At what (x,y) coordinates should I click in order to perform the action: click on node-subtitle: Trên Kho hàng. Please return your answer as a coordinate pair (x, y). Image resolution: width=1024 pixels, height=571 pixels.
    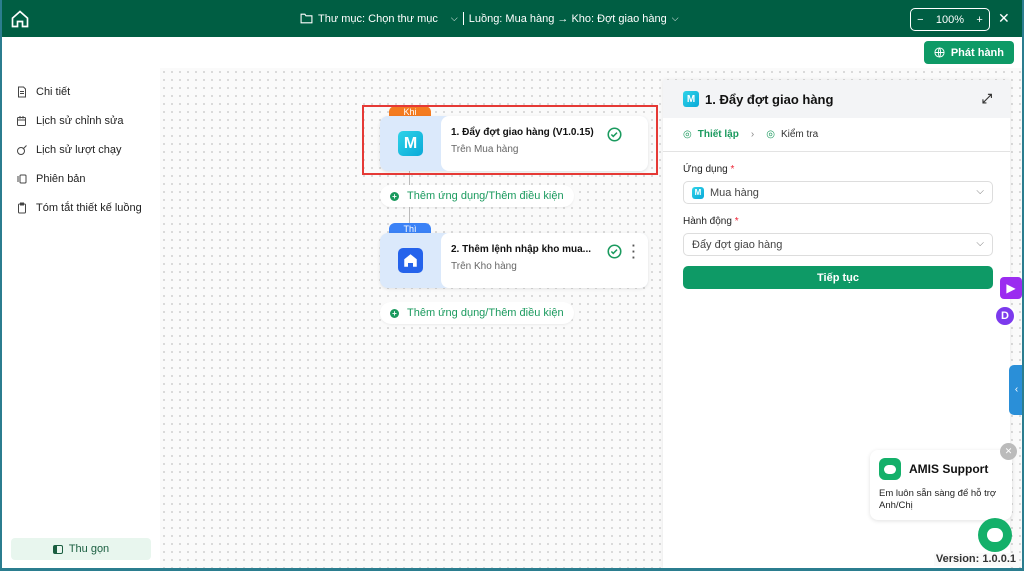
    Looking at the image, I should click on (484, 266).